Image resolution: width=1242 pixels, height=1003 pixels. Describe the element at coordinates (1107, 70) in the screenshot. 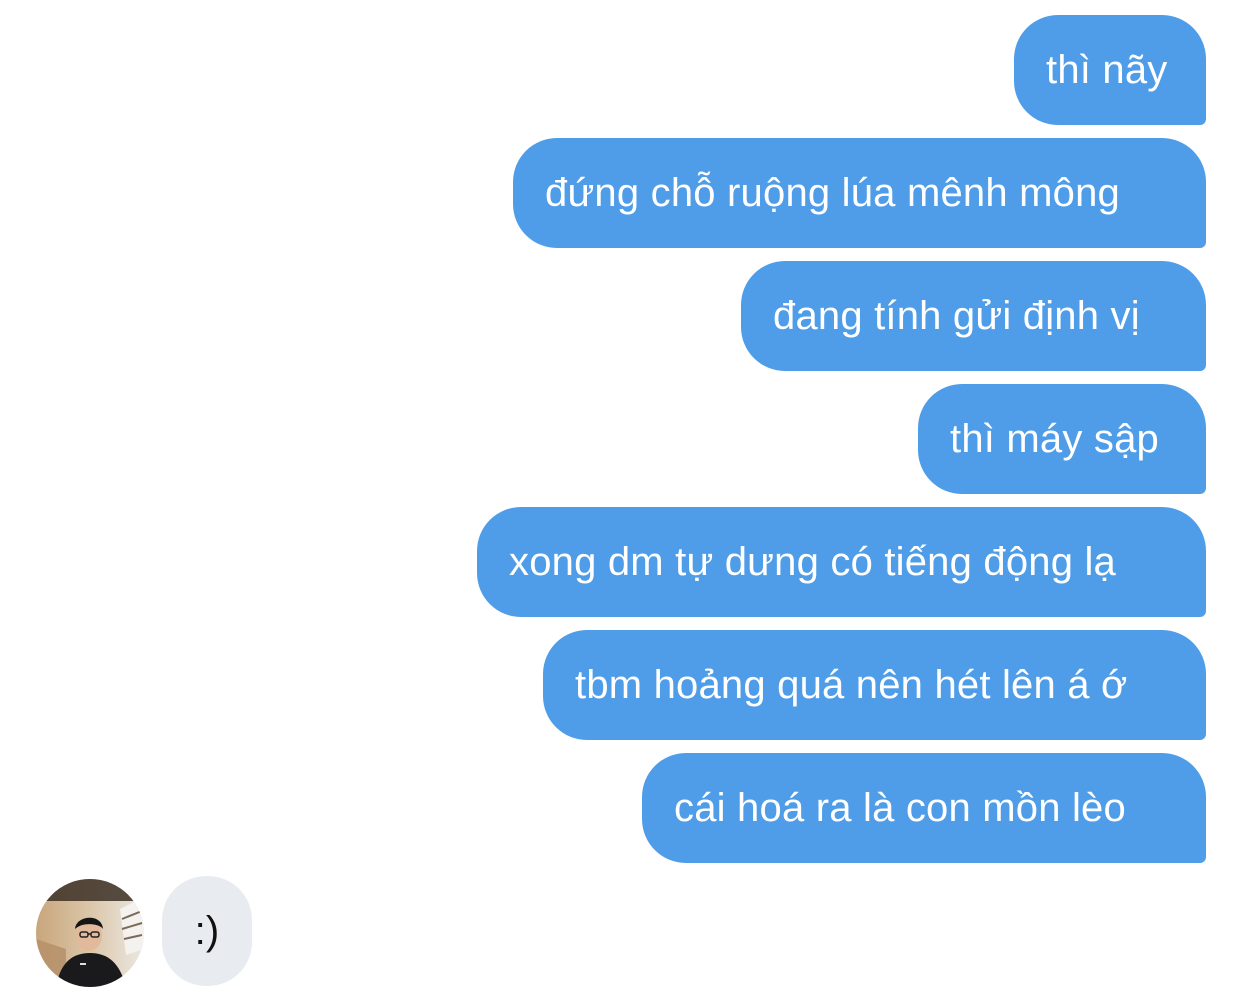

I see `message-text: thì nãy` at that location.